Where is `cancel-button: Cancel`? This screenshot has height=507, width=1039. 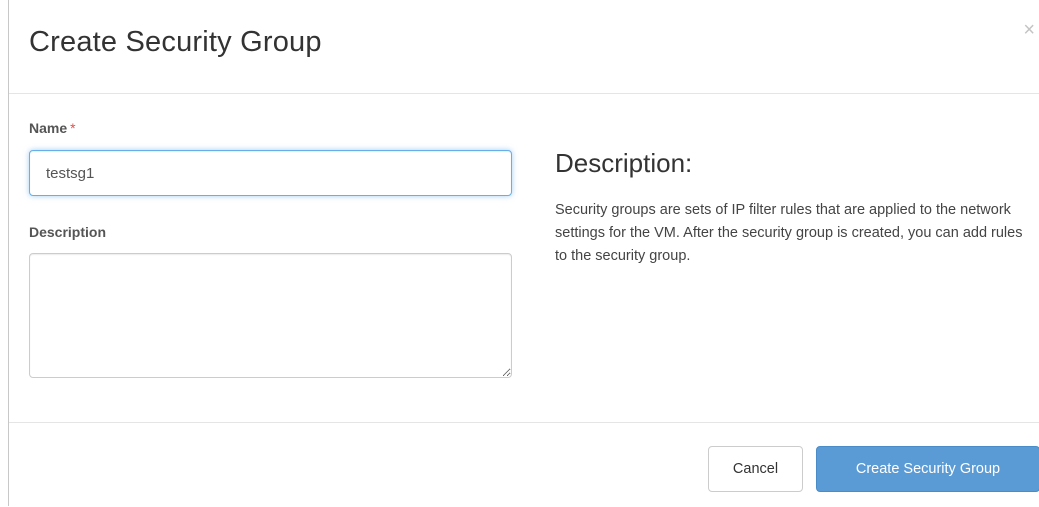
cancel-button: Cancel is located at coordinates (755, 469).